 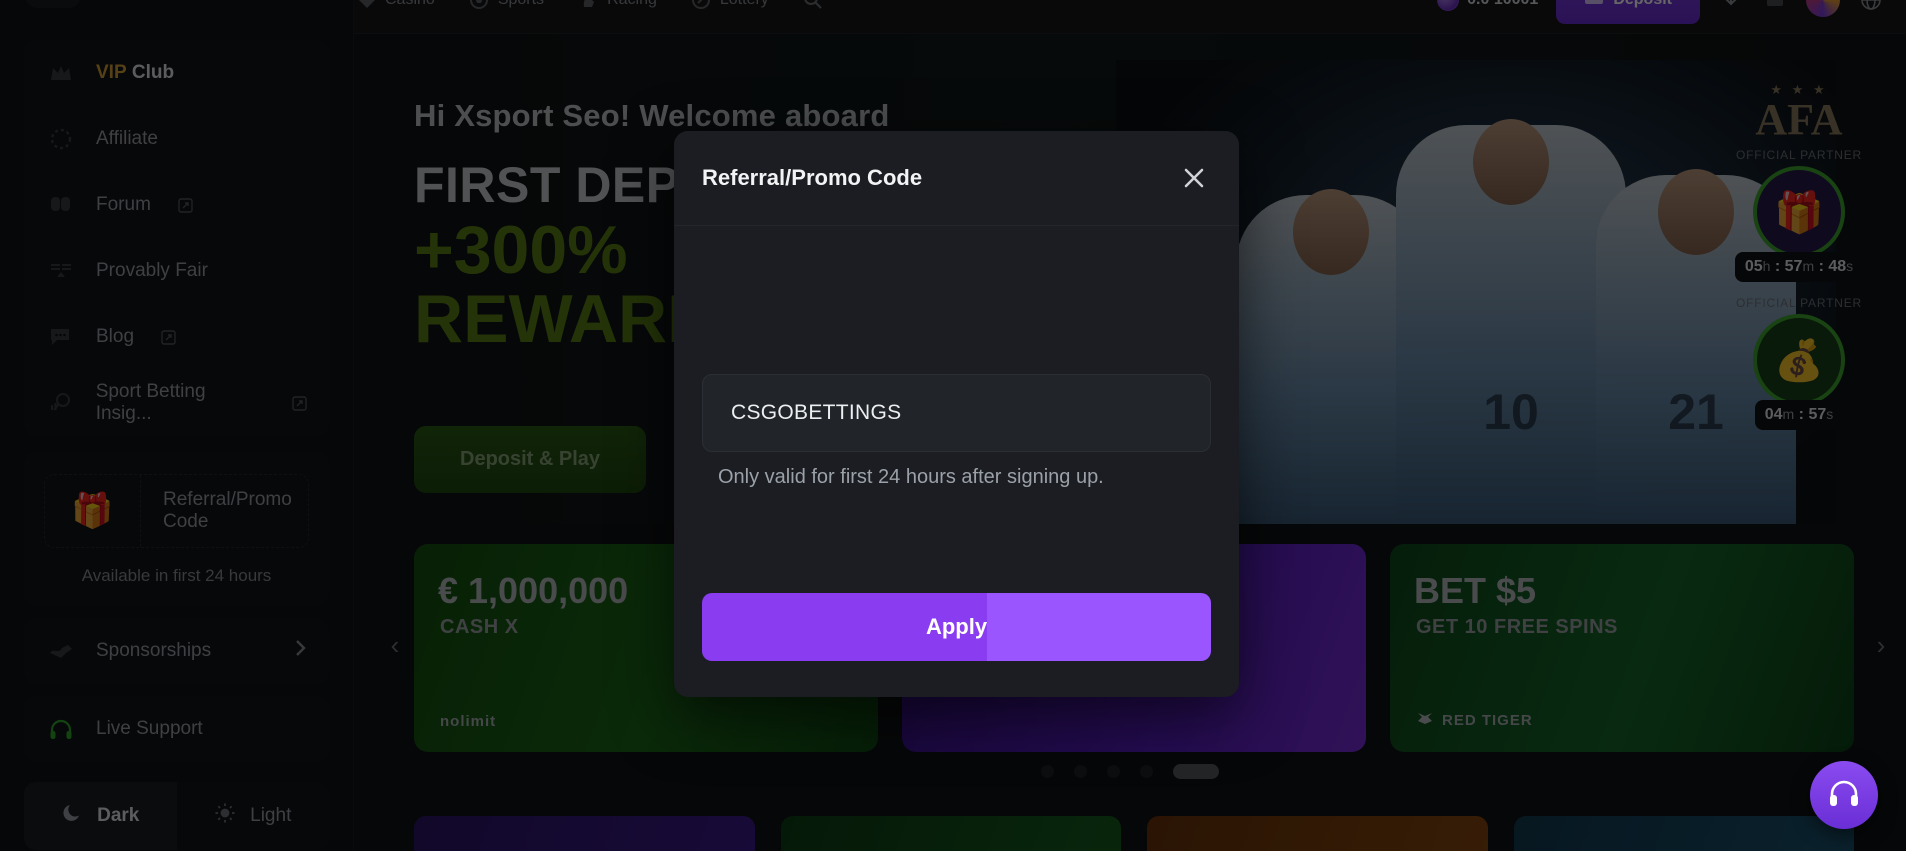 I want to click on modal-footer: Apply, so click(x=956, y=645).